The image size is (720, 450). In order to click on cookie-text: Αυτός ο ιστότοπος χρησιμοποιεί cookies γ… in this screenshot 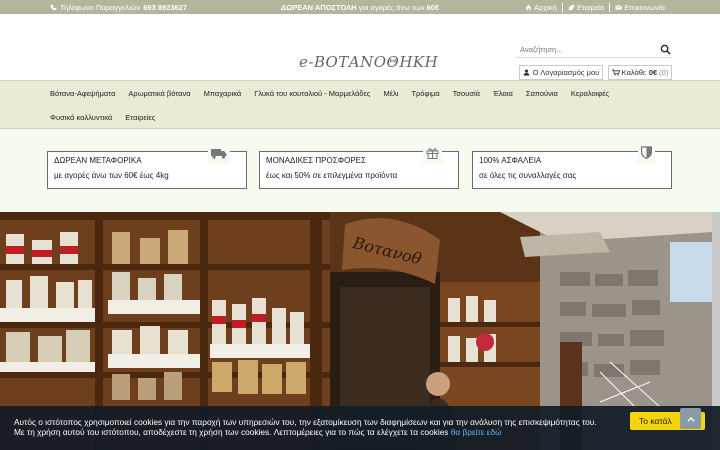, I will do `click(305, 427)`.